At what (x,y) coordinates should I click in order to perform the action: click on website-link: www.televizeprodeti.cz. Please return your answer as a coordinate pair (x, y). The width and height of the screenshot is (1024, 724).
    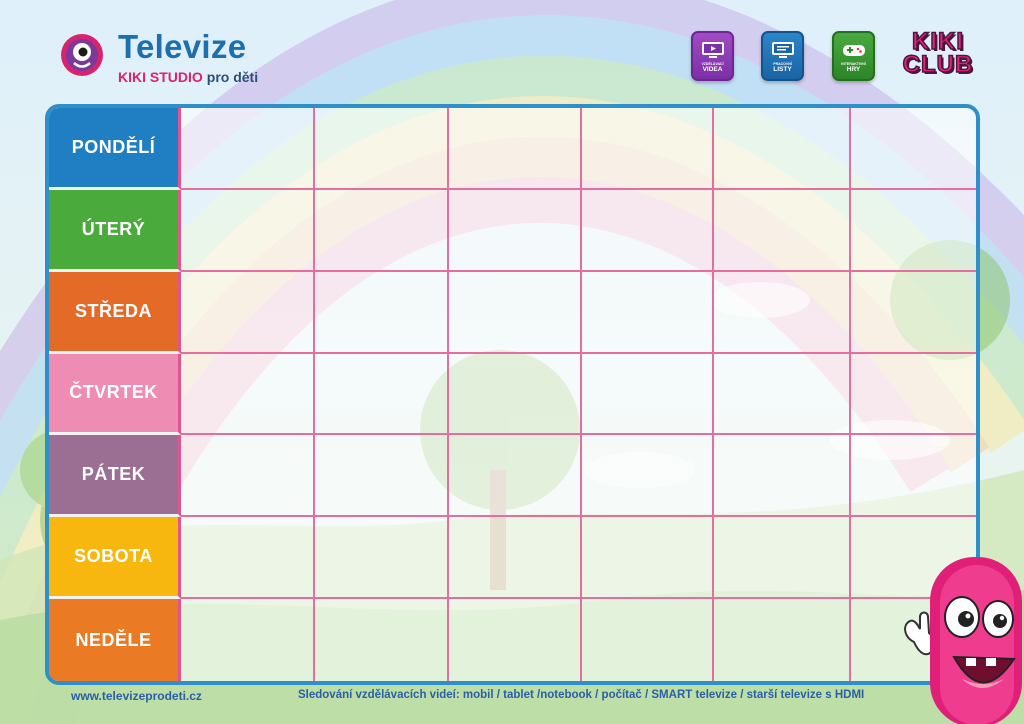
    Looking at the image, I should click on (136, 696).